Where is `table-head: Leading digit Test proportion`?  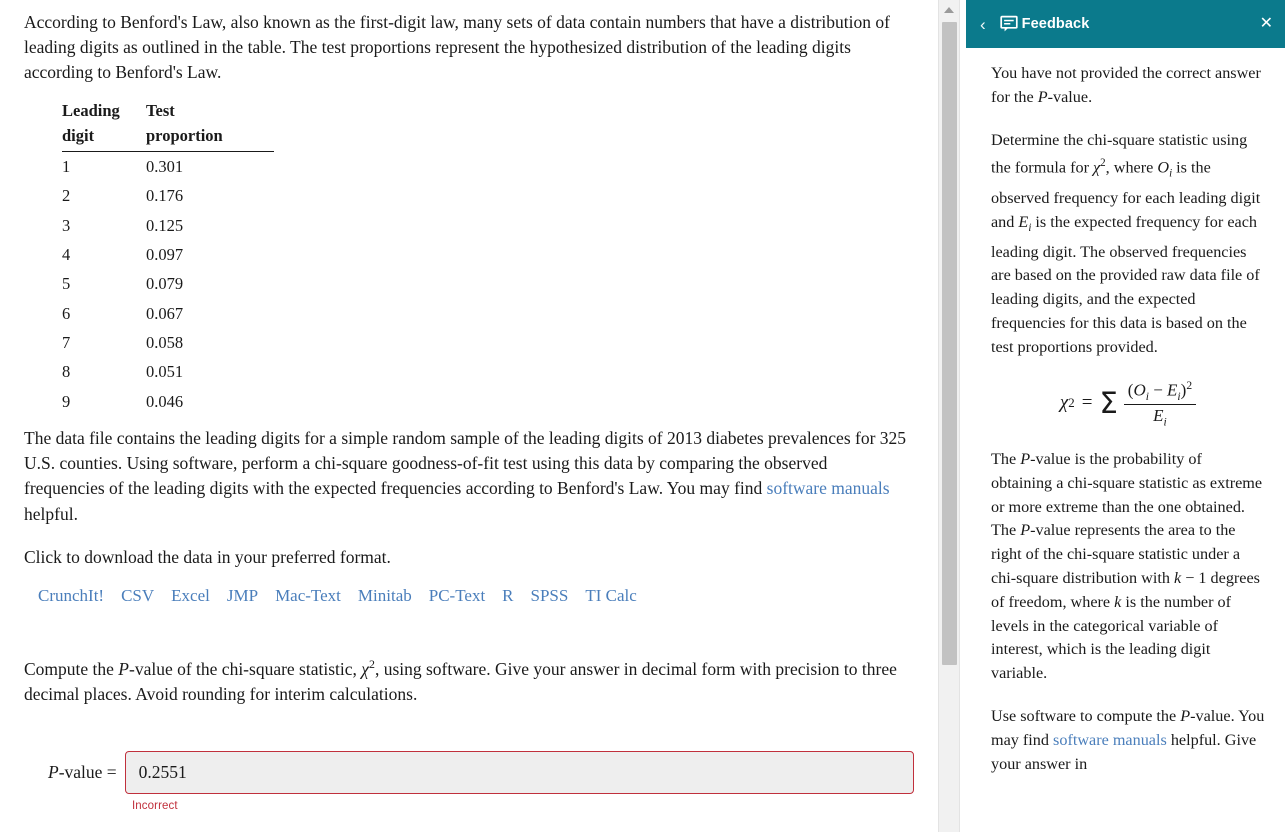 table-head: Leading digit Test proportion is located at coordinates (168, 124).